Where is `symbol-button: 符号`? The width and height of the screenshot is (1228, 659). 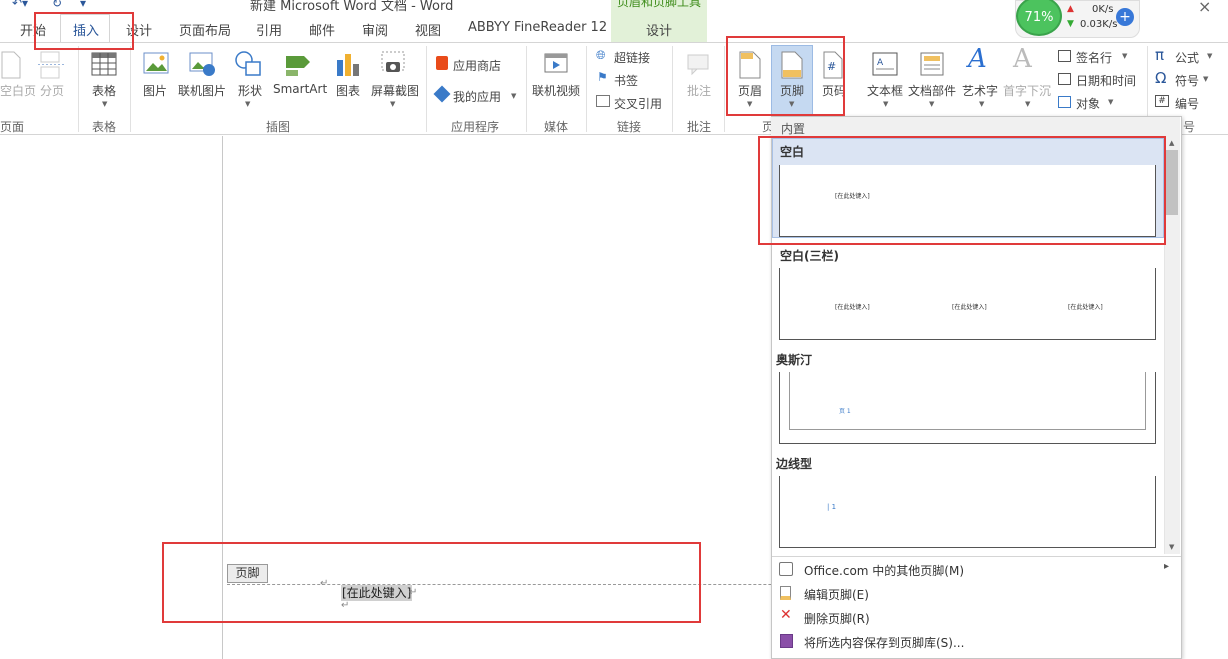 symbol-button: 符号 is located at coordinates (1187, 80).